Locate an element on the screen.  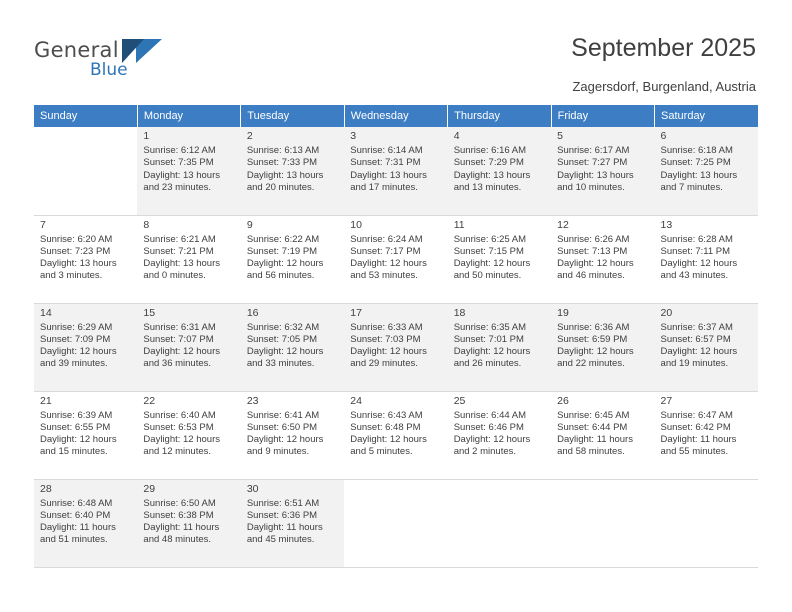
day-number: 1 is located at coordinates (146, 136).